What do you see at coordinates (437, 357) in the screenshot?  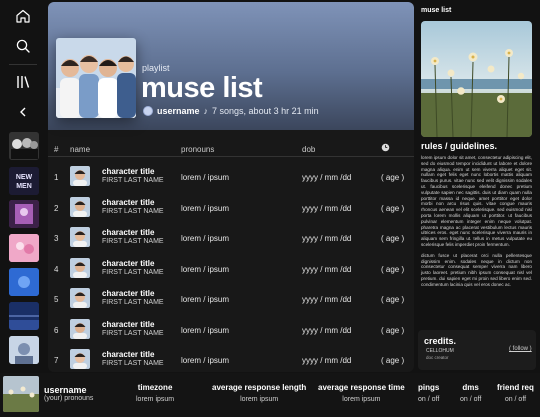 I see `credits-role: doc creator` at bounding box center [437, 357].